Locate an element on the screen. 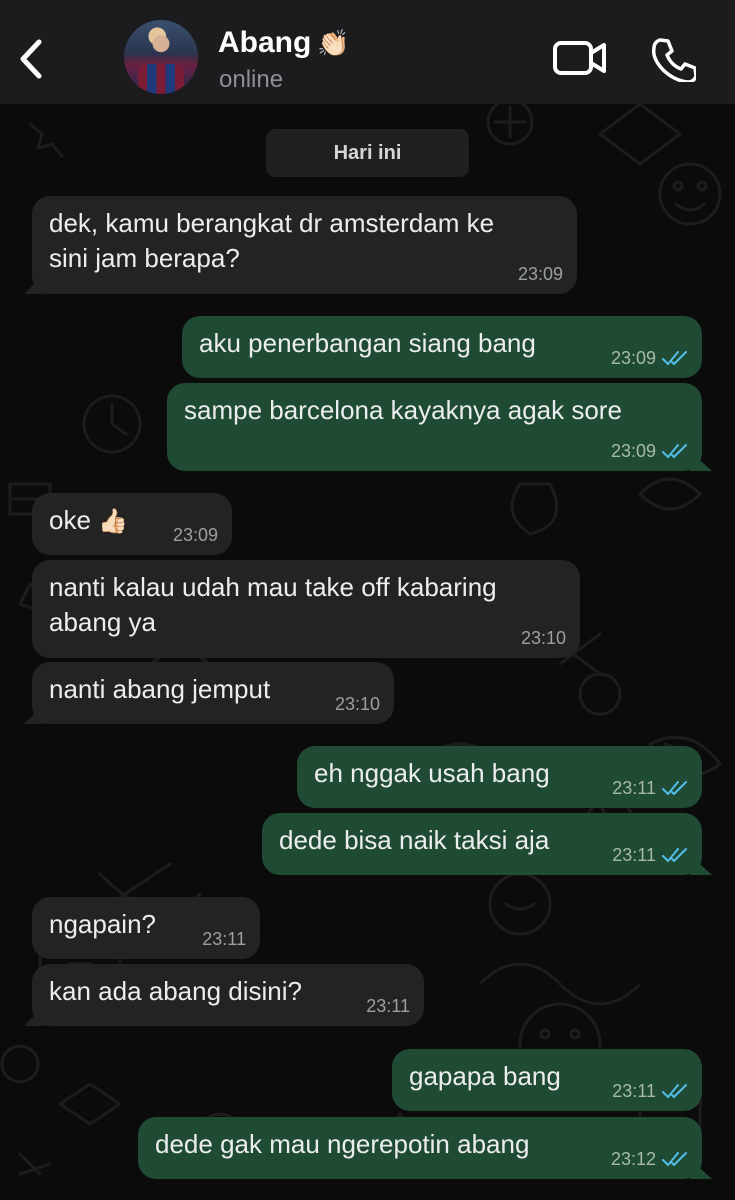 This screenshot has height=1200, width=735. message-incoming: nanti abang jemput 23:10 is located at coordinates (209, 693).